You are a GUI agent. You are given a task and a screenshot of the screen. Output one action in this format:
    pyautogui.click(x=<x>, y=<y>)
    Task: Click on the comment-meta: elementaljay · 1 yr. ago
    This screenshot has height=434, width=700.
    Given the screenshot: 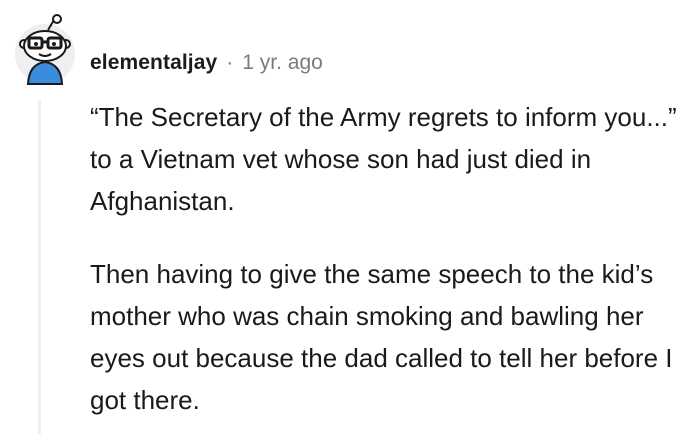 What is the action you would take?
    pyautogui.click(x=206, y=63)
    